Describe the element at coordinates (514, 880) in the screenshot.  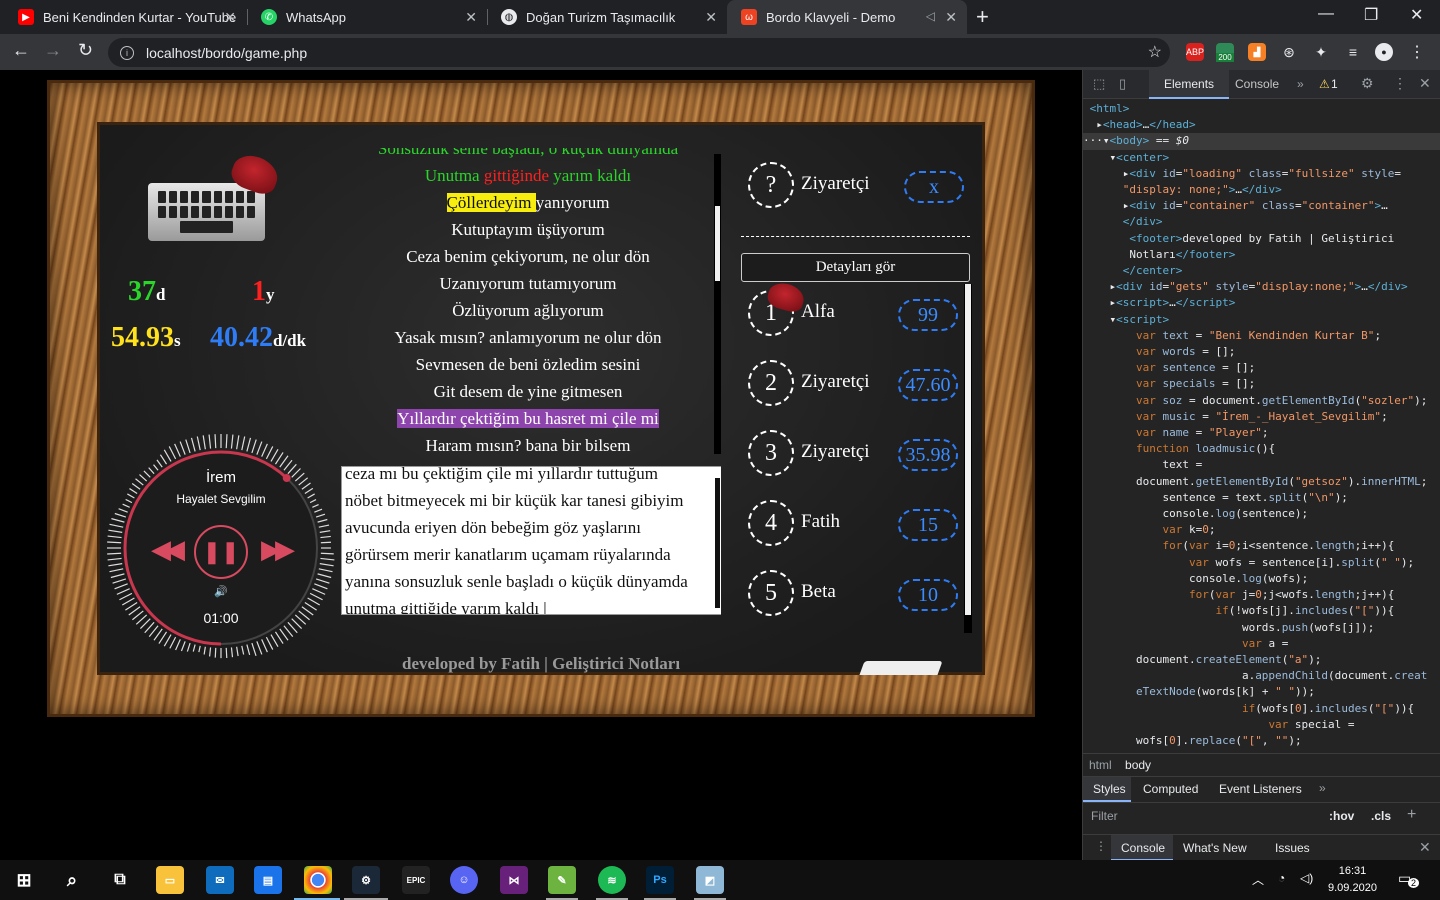
I see `visual-studio-icon: ⋈` at that location.